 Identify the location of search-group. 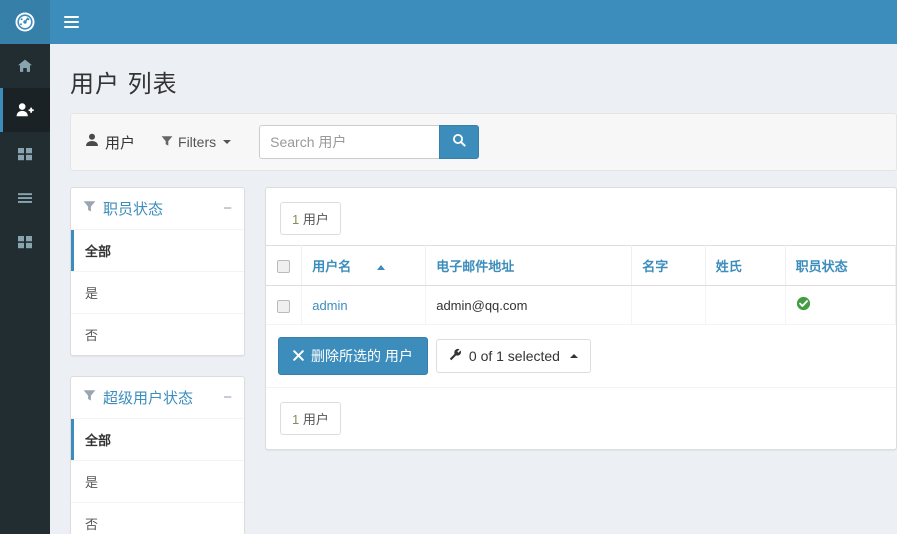
(369, 142).